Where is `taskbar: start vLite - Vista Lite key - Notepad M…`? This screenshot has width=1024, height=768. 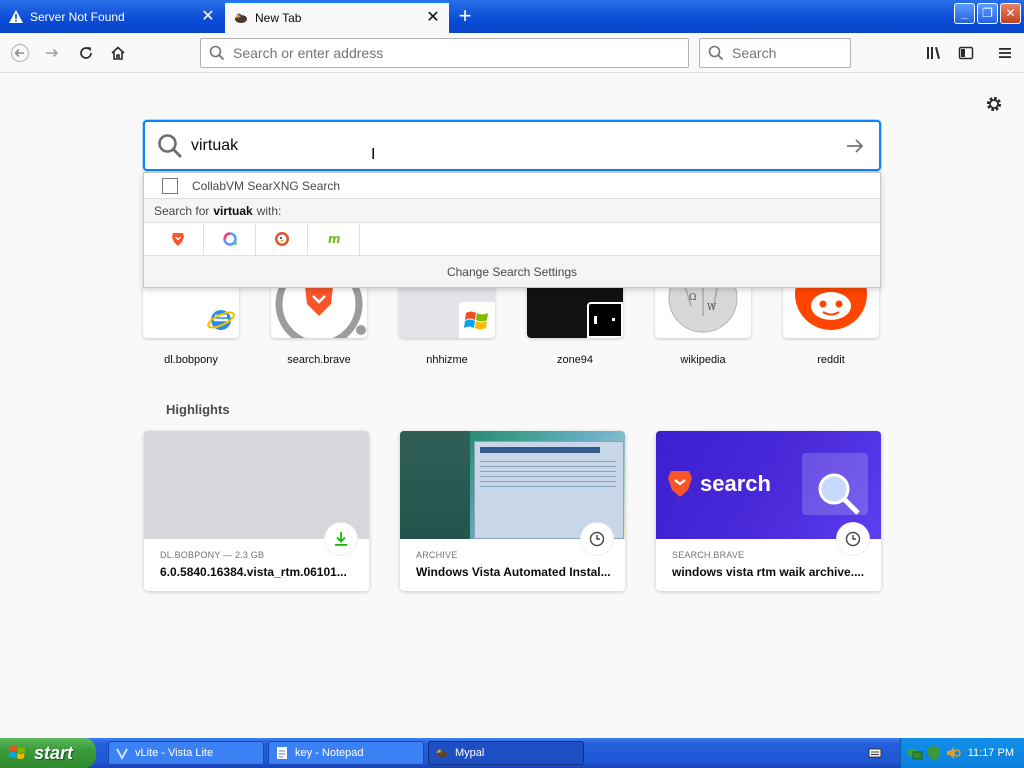
taskbar: start vLite - Vista Lite key - Notepad M… is located at coordinates (512, 753).